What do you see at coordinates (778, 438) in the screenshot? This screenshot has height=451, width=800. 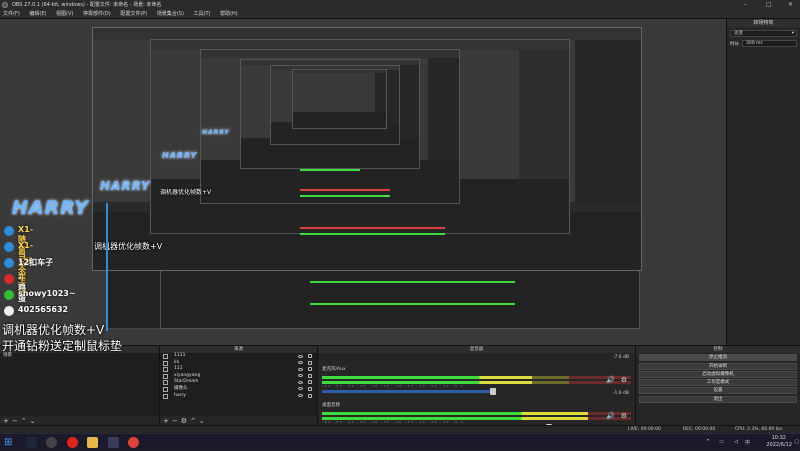 I see `clock-time: 10:32` at bounding box center [778, 438].